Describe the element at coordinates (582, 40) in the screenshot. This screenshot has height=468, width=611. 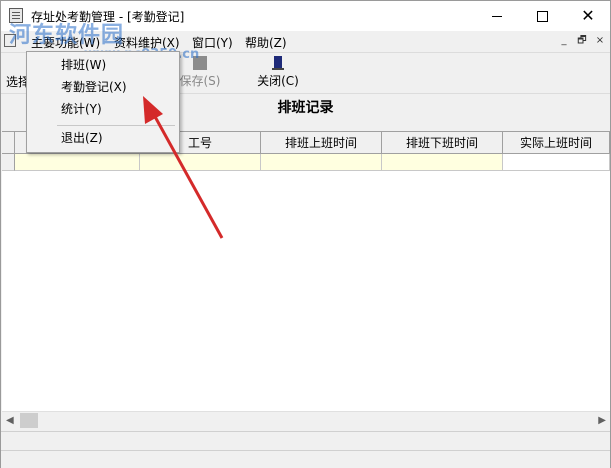
I see `mdi-restore-button: 🗗` at that location.